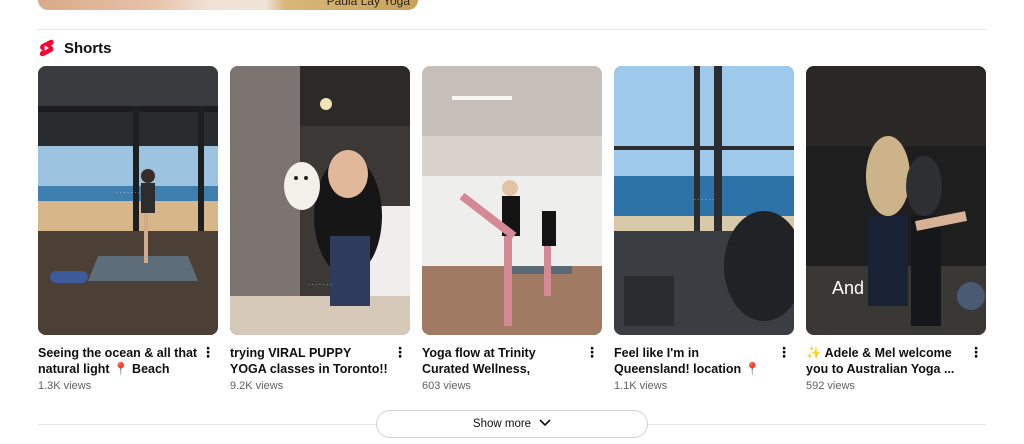 The width and height of the screenshot is (1024, 444). What do you see at coordinates (545, 424) in the screenshot?
I see `chevron-down-icon` at bounding box center [545, 424].